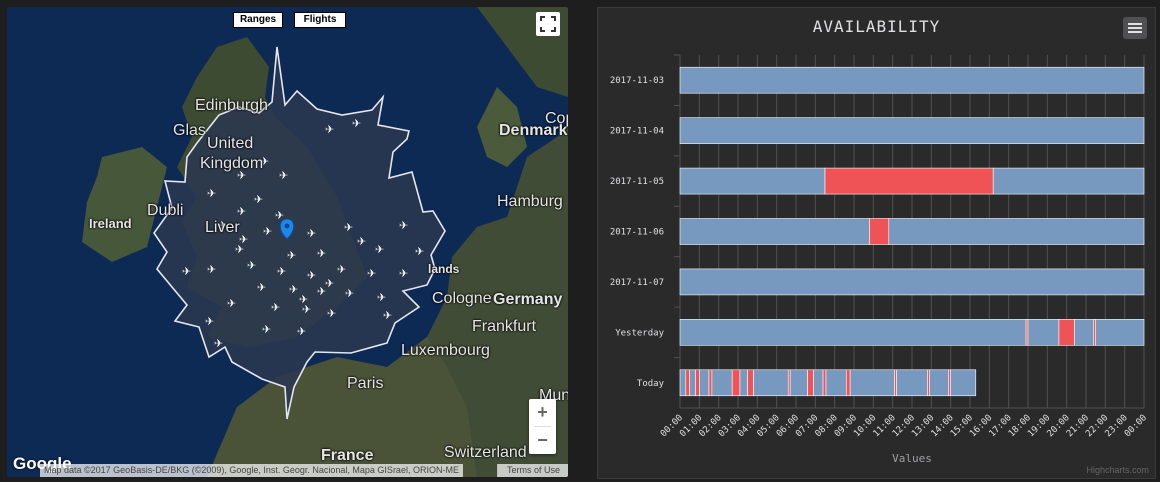 This screenshot has width=1160, height=482. I want to click on x-tick-label: 00:00, so click(1136, 426).